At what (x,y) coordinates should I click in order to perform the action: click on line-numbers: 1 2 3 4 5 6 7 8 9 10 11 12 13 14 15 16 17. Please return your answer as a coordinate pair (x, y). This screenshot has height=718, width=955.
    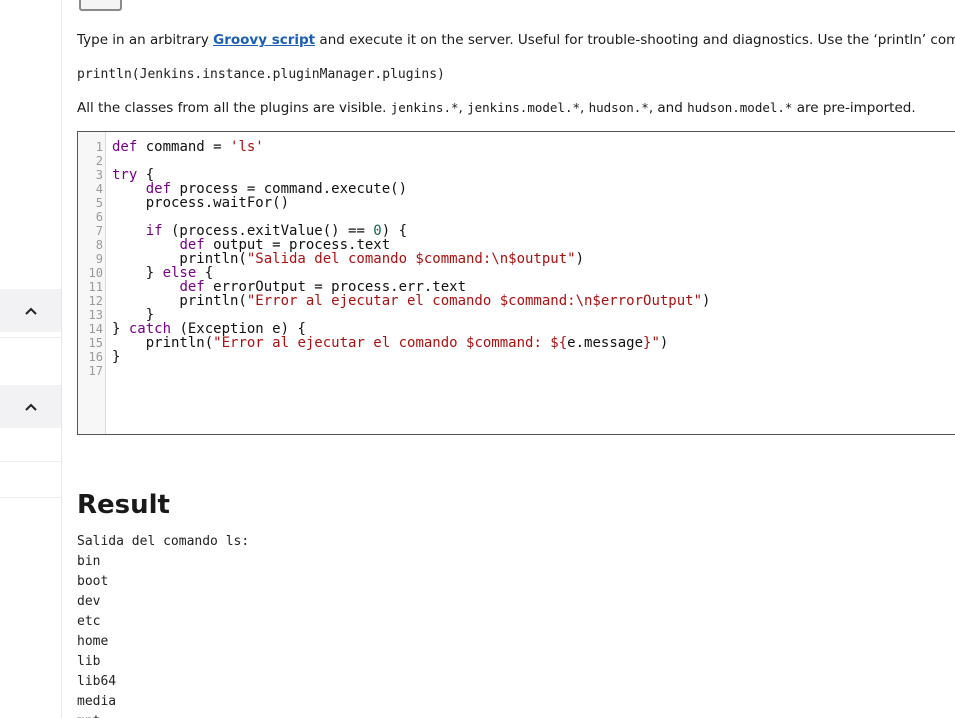
    Looking at the image, I should click on (90, 259).